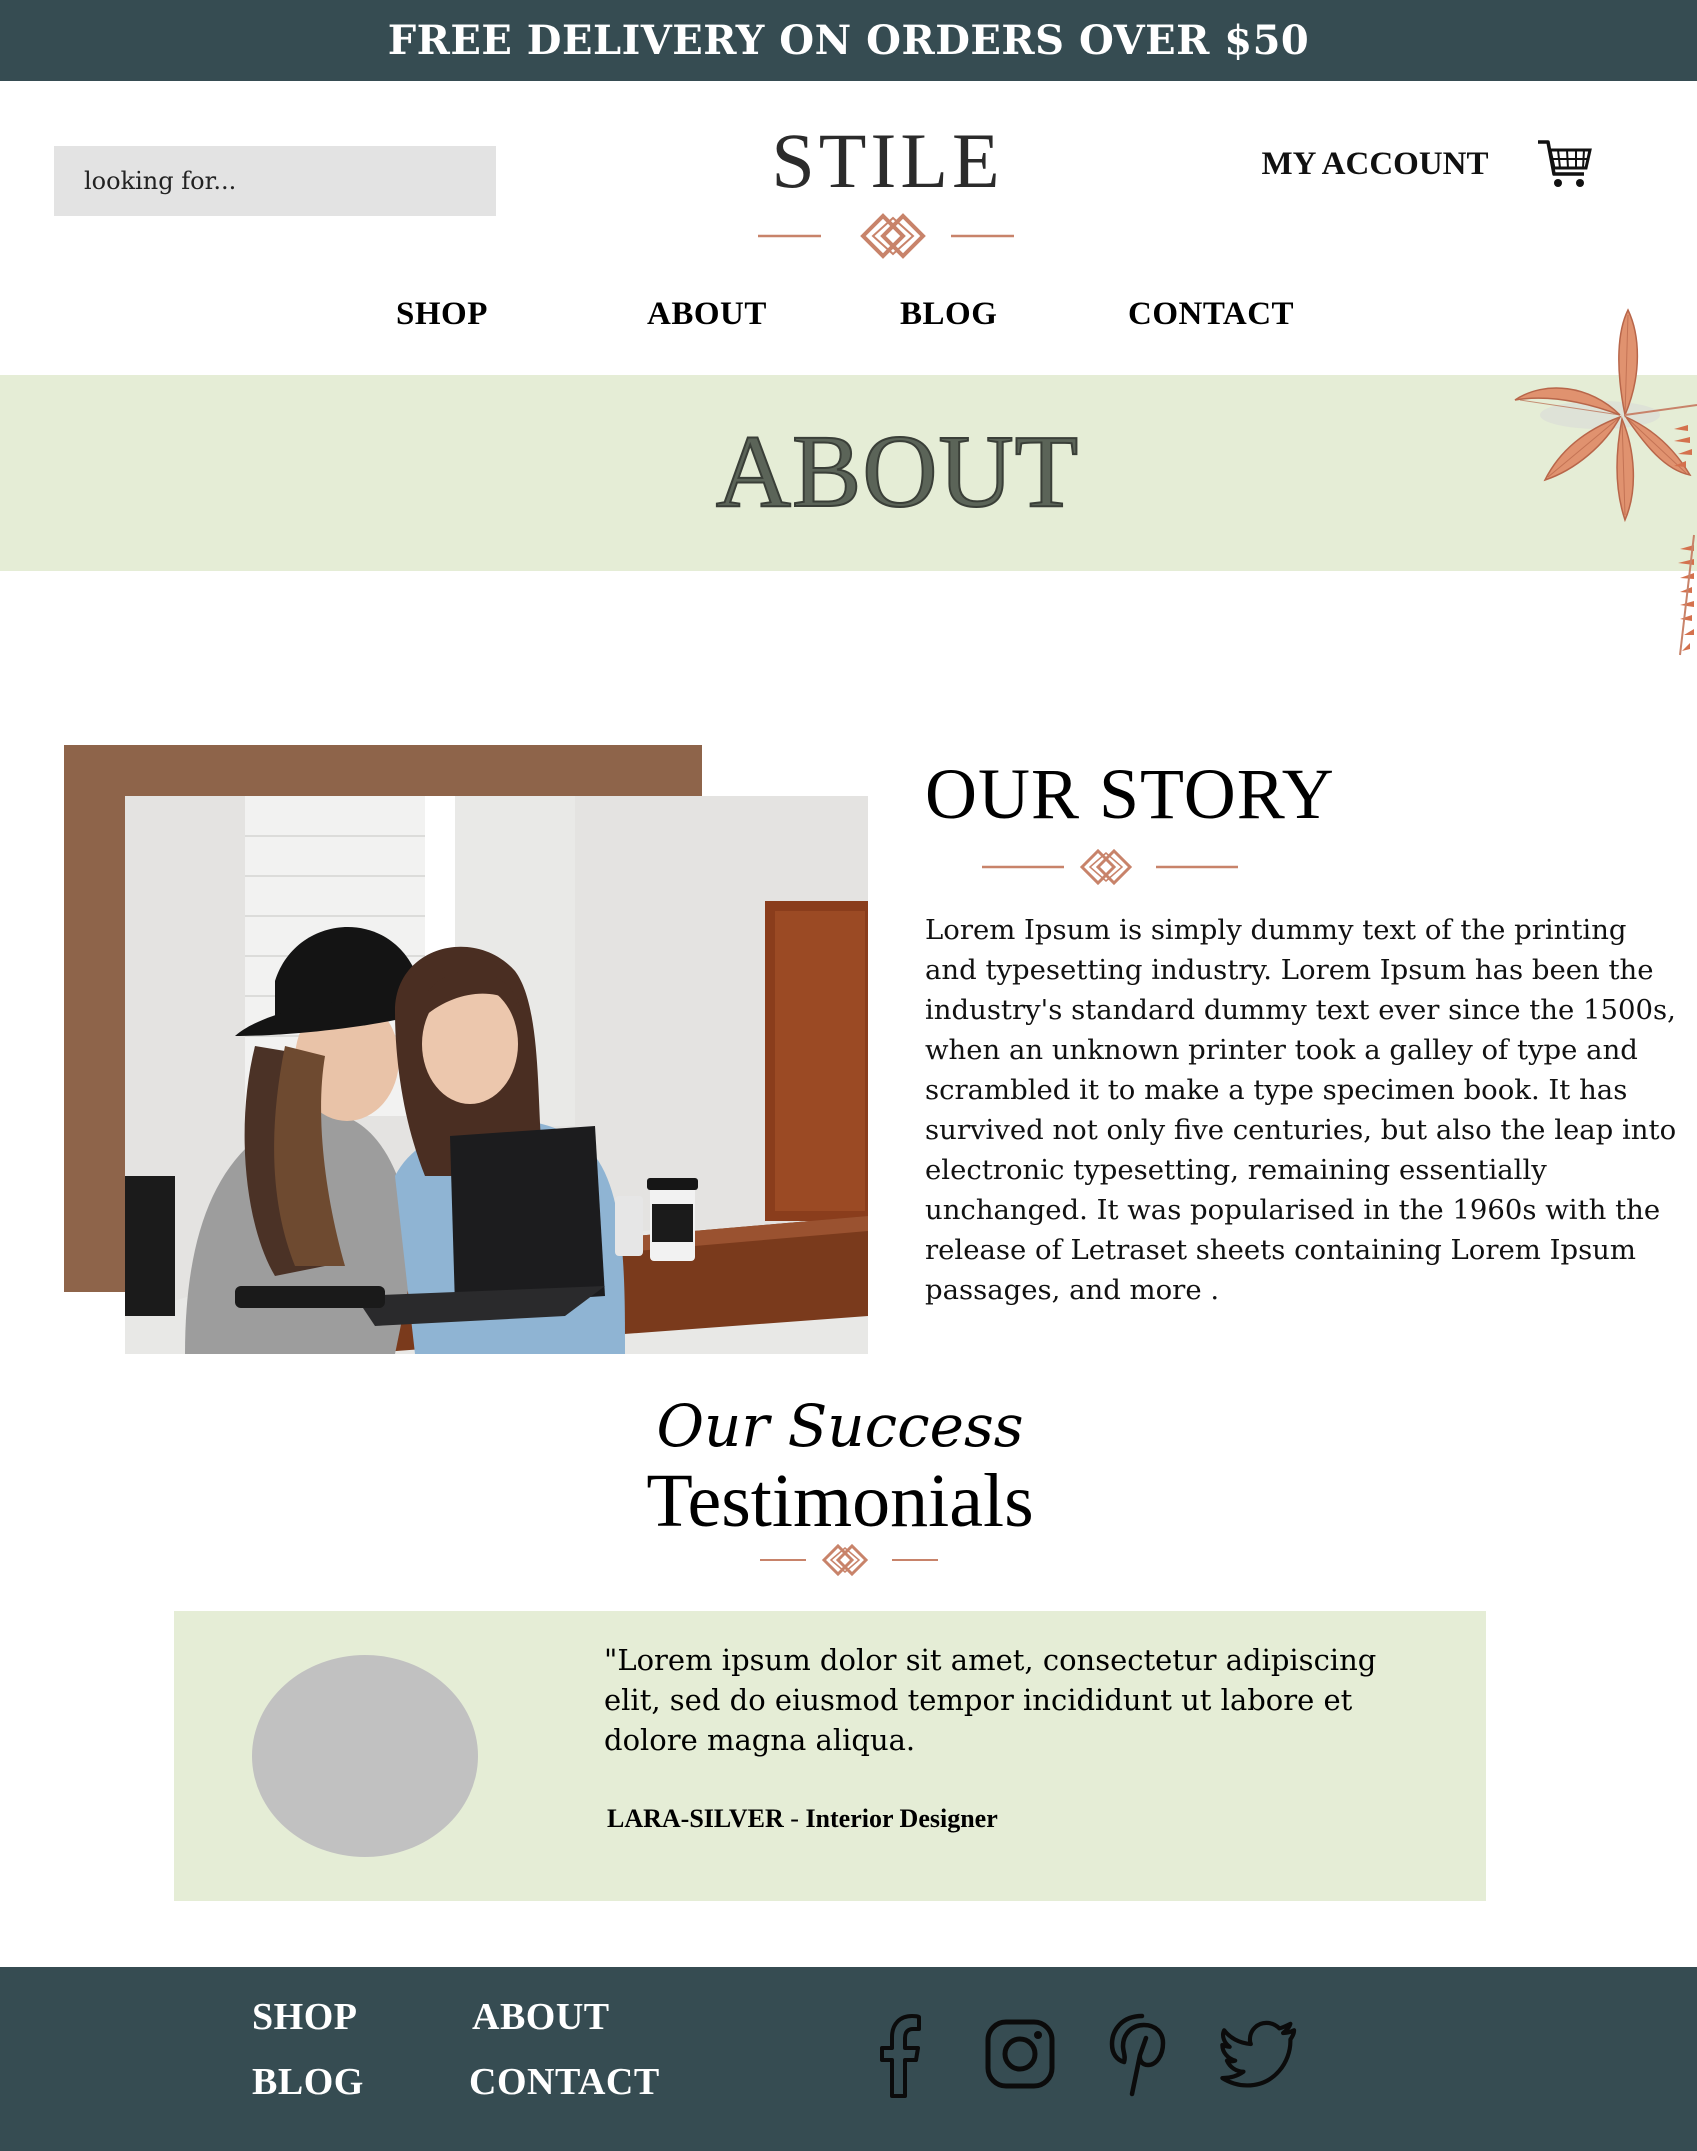 This screenshot has height=2151, width=1697. I want to click on story-photo, so click(496, 1075).